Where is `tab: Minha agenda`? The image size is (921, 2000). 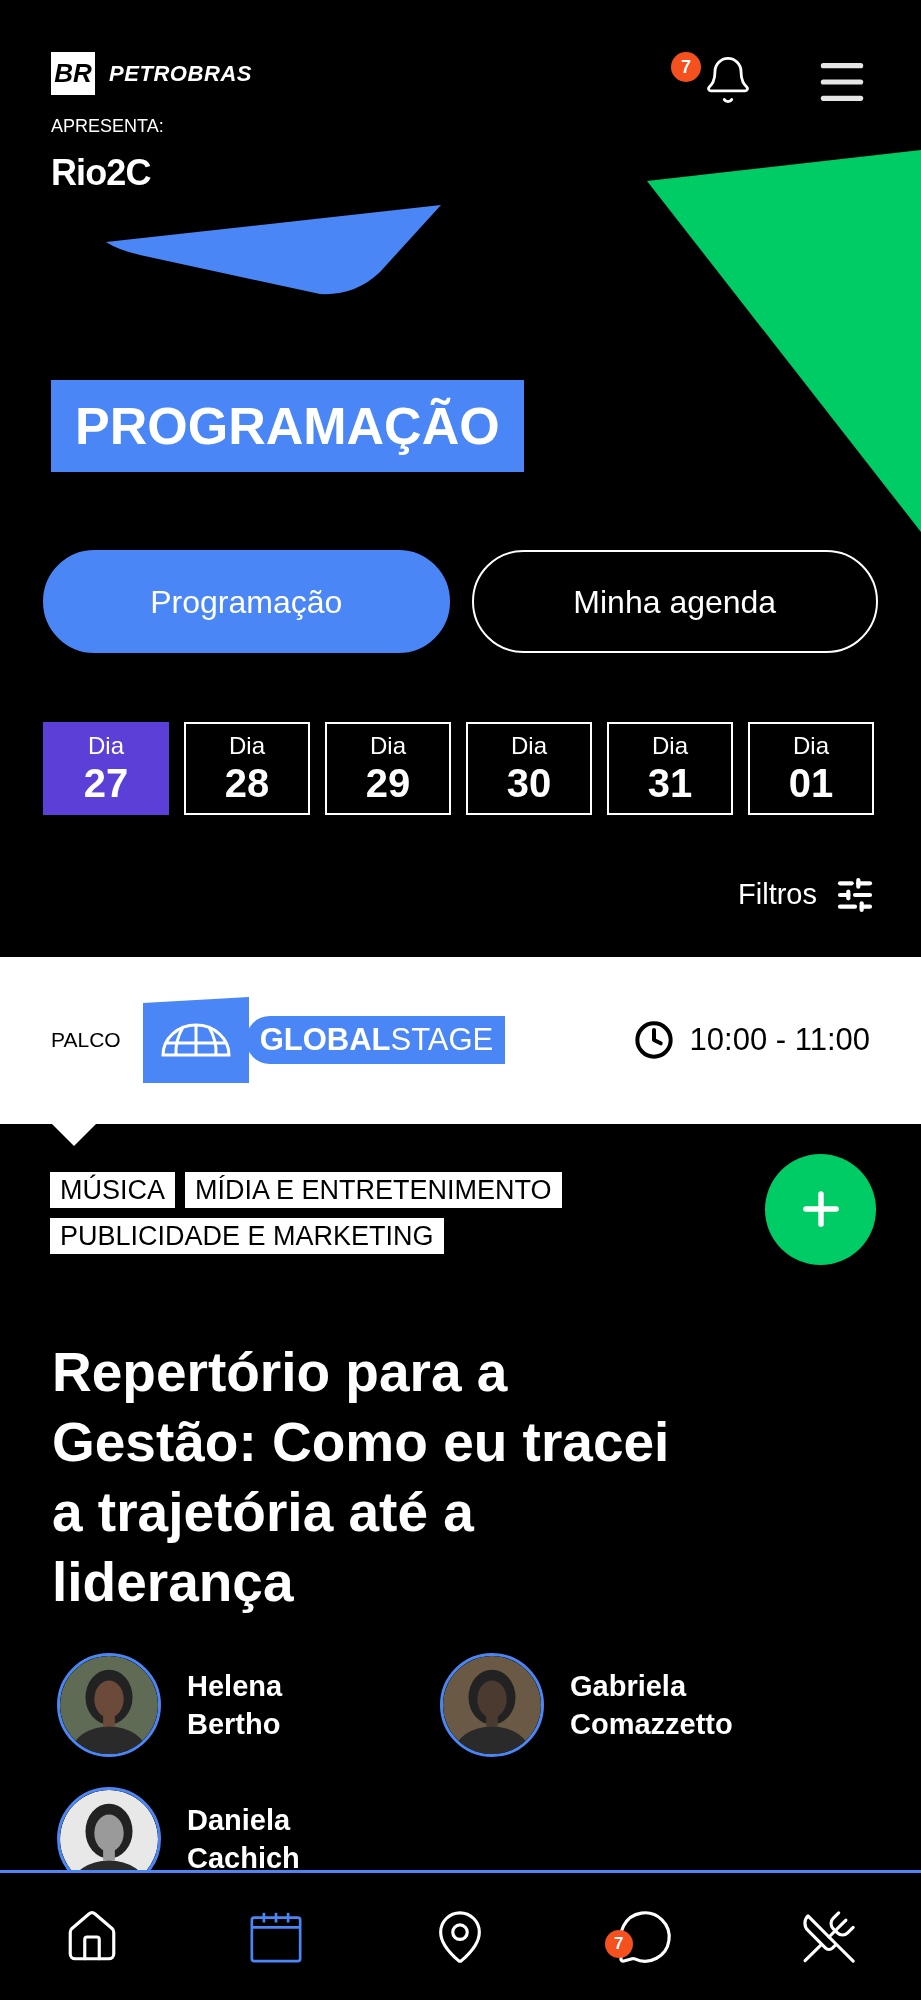 tab: Minha agenda is located at coordinates (674, 601).